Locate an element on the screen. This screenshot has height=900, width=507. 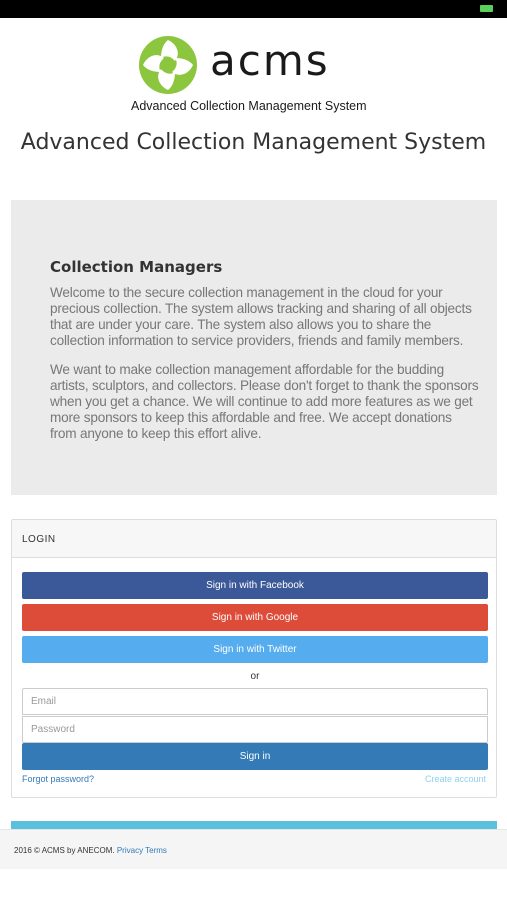
email-field is located at coordinates (255, 701).